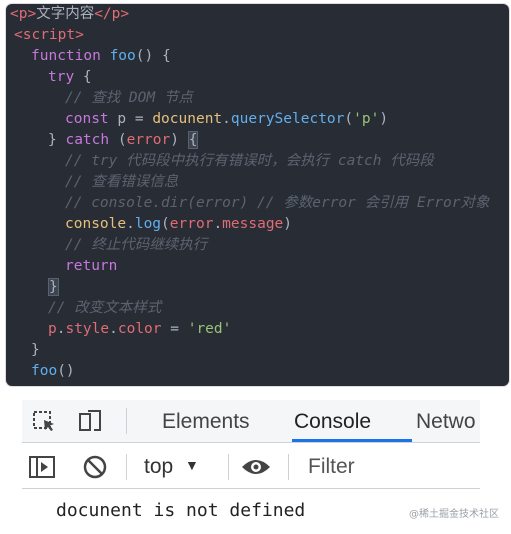 This screenshot has height=534, width=511. I want to click on tab-console: Console, so click(332, 422).